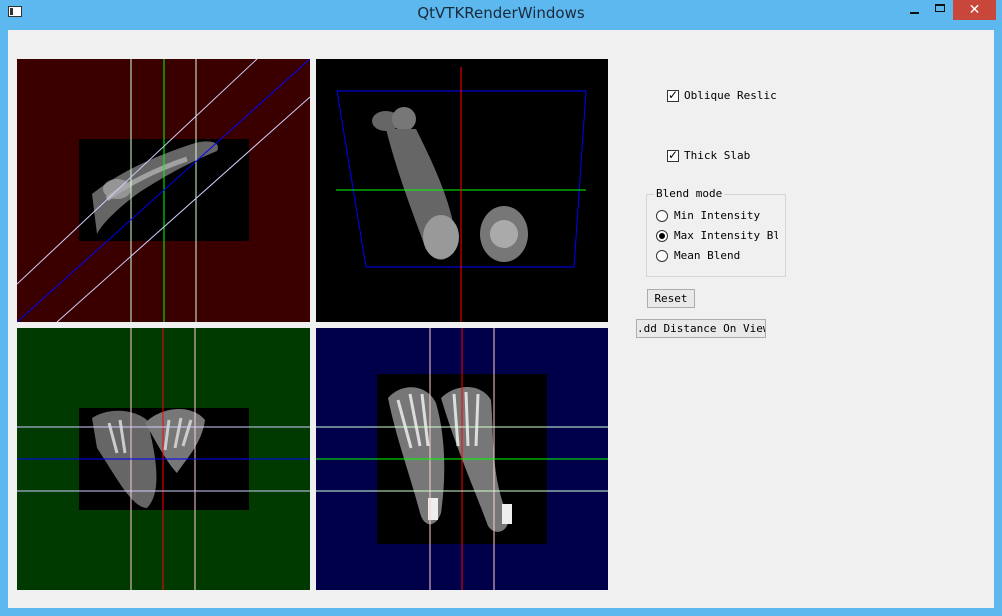 The width and height of the screenshot is (1002, 616). What do you see at coordinates (671, 298) in the screenshot?
I see `reset-button: Reset` at bounding box center [671, 298].